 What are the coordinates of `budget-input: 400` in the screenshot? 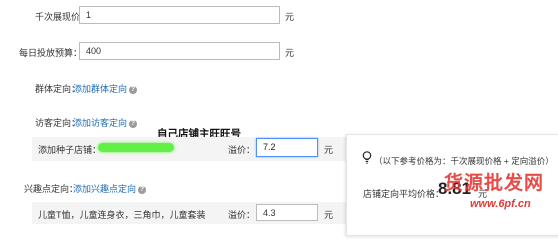 It's located at (179, 51).